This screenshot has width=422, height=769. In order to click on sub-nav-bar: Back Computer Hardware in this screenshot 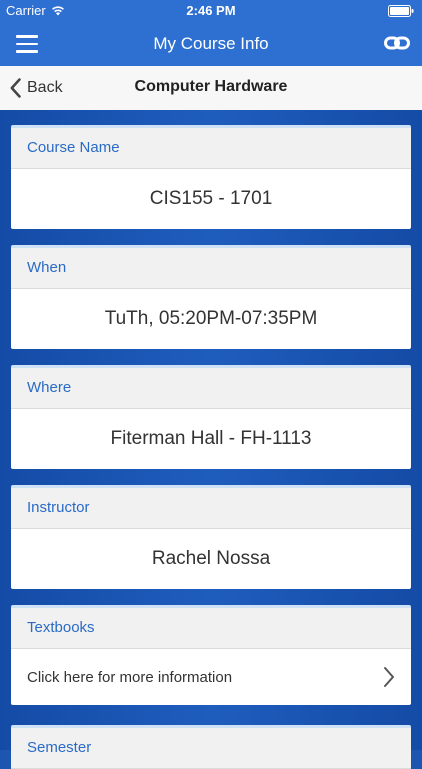, I will do `click(211, 88)`.